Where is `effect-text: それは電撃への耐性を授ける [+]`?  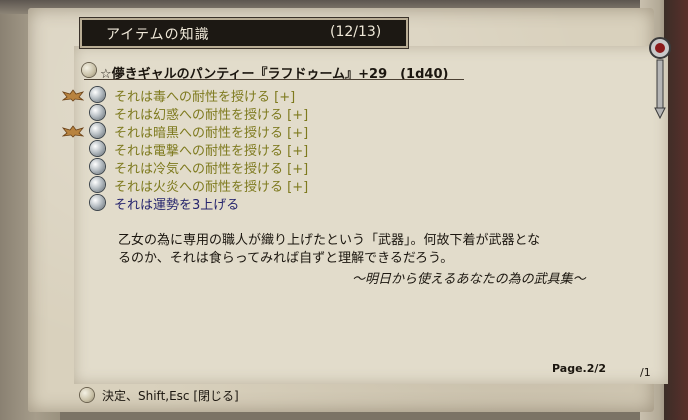
effect-text: それは電撃への耐性を授ける [+] is located at coordinates (211, 151).